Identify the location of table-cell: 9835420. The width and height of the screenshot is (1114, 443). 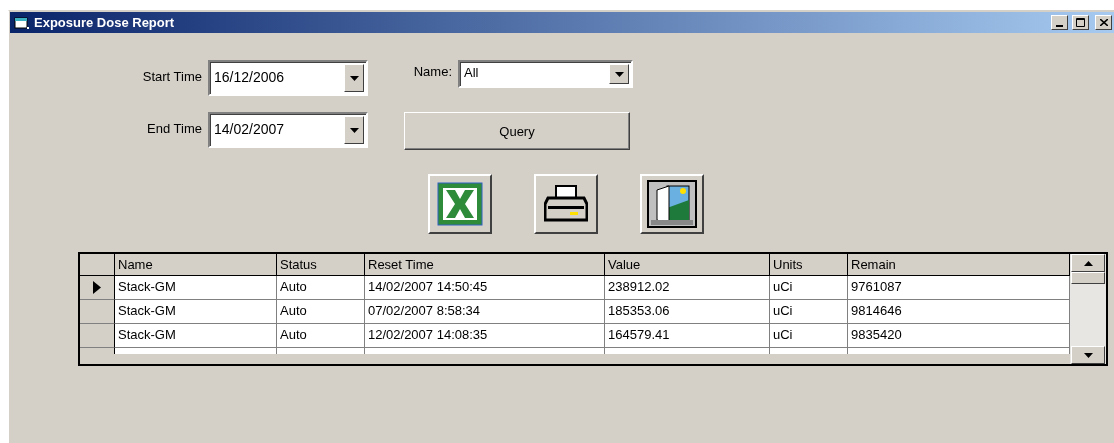
(959, 336).